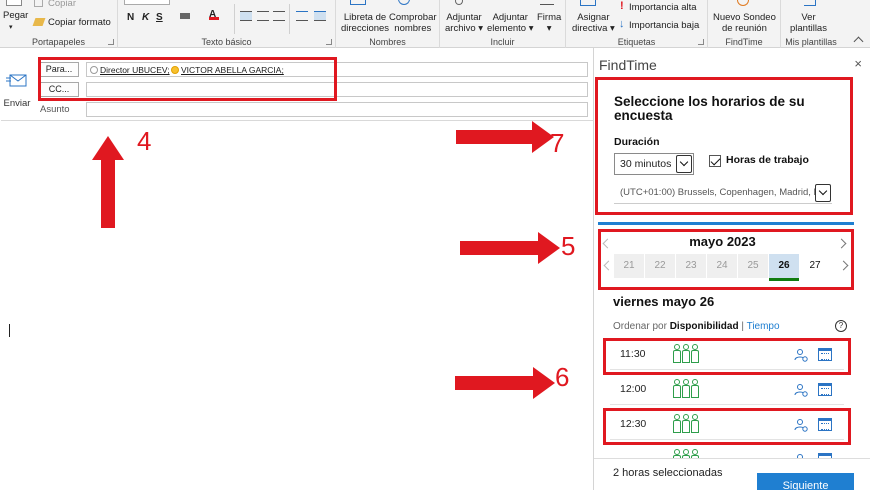 This screenshot has width=870, height=490. I want to click on subject-field, so click(337, 109).